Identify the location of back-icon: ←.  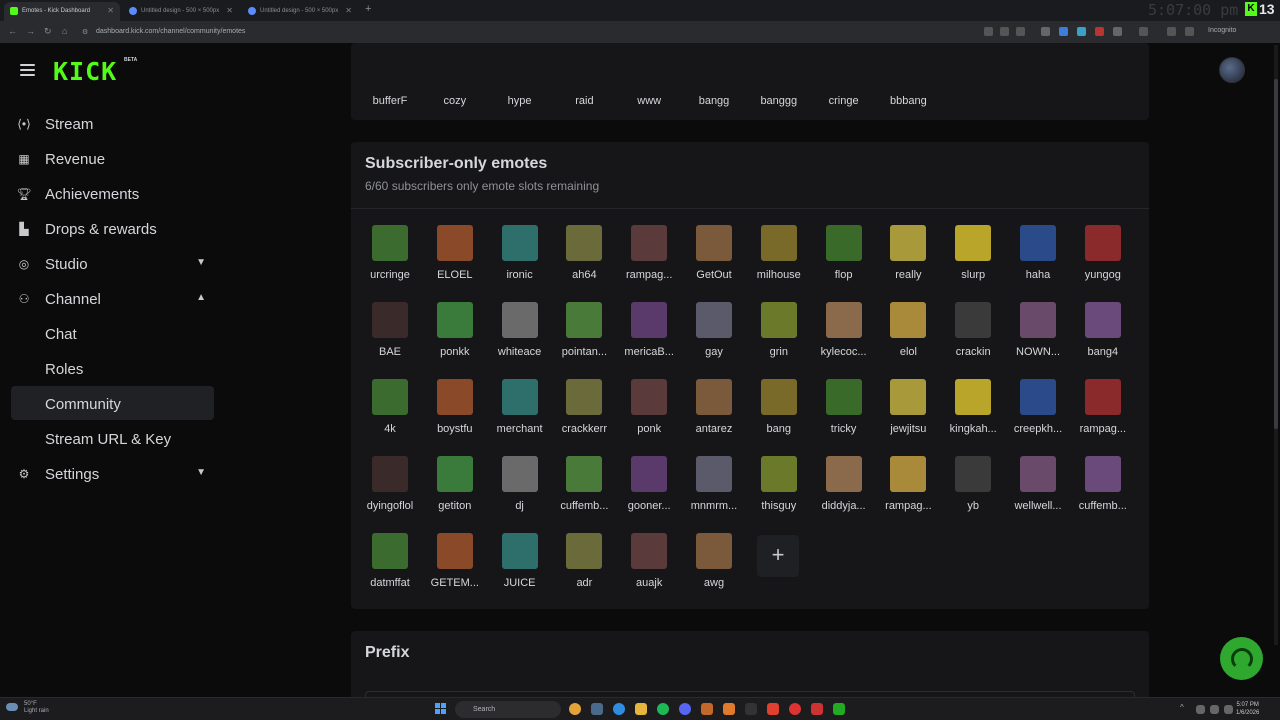
(12, 31).